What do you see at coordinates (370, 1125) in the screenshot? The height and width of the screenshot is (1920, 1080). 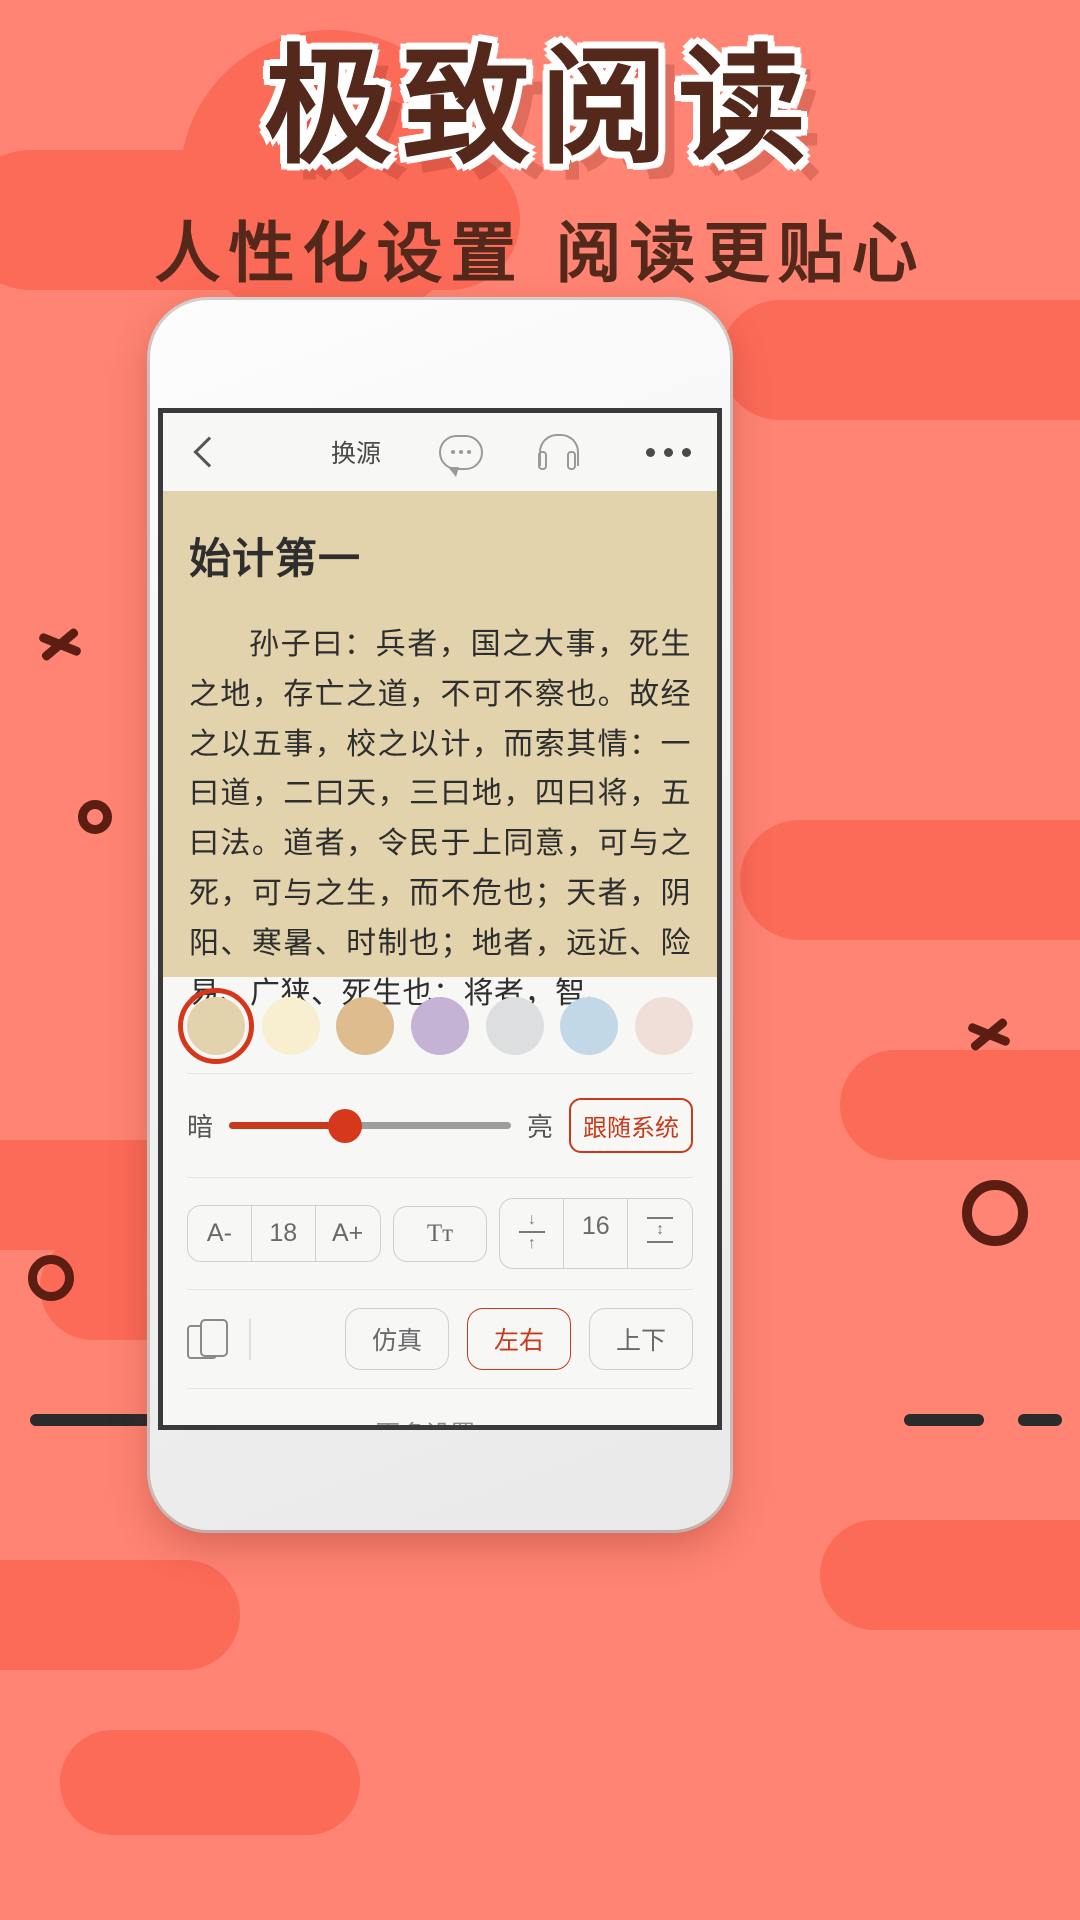 I see `brightness-slider` at bounding box center [370, 1125].